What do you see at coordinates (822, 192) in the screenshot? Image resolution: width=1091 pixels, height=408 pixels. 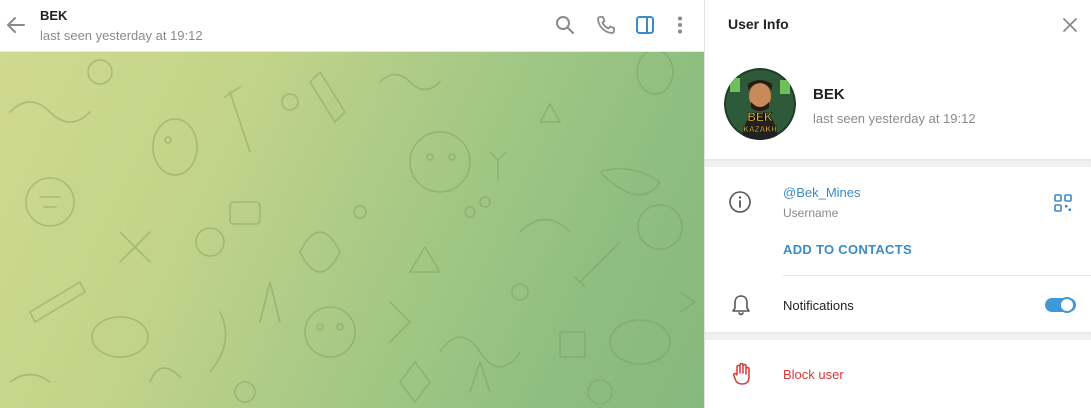 I see `username-value: @Bek_Mines` at bounding box center [822, 192].